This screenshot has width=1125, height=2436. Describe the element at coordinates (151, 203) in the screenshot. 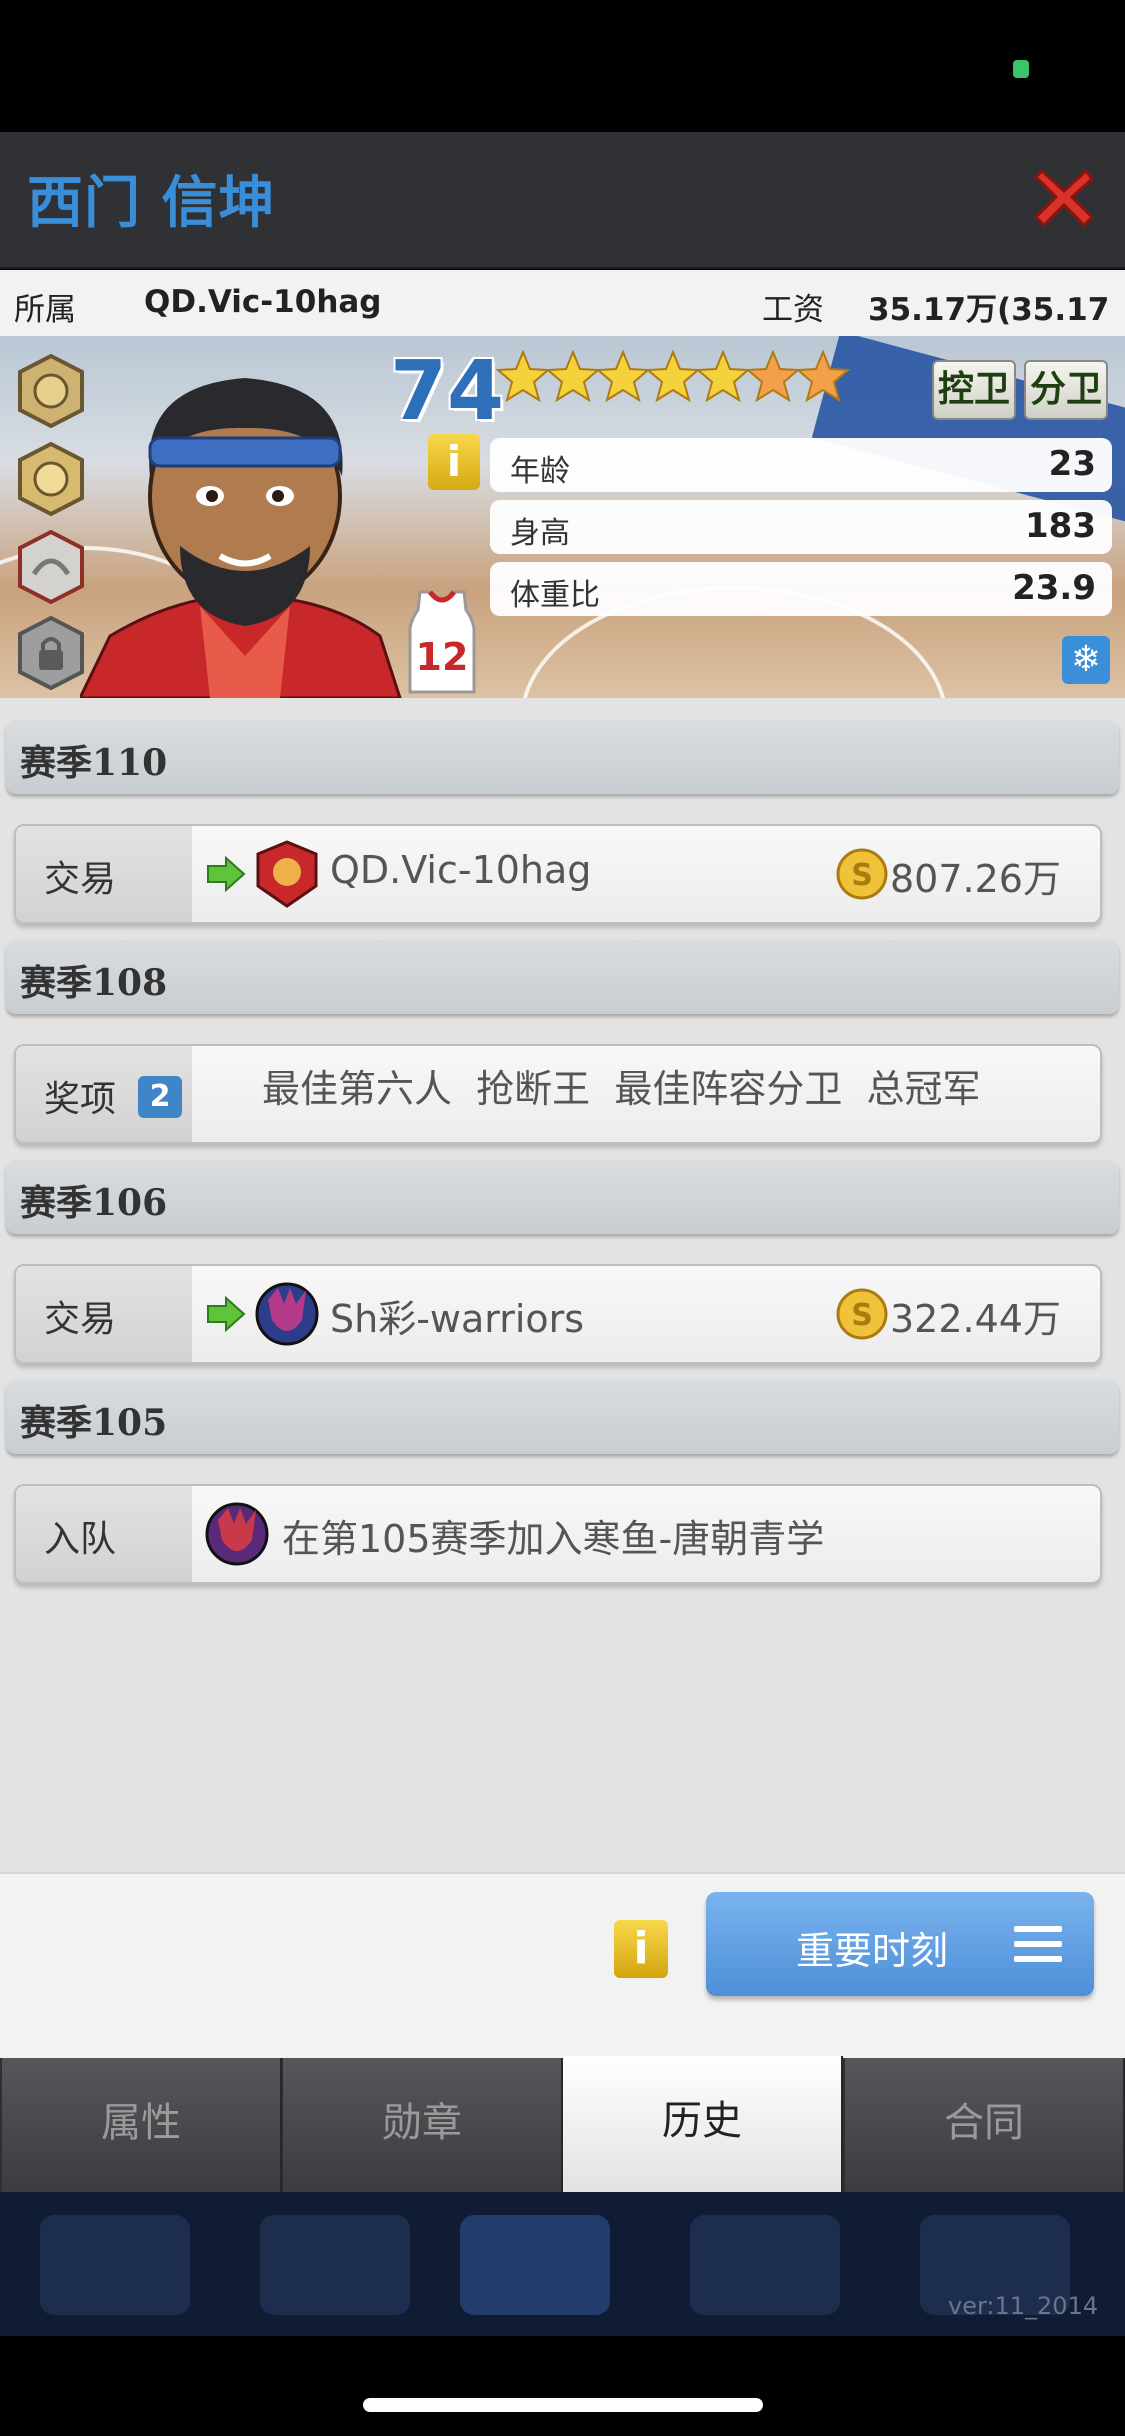

I see `player-name-title: 西门 信坤` at that location.